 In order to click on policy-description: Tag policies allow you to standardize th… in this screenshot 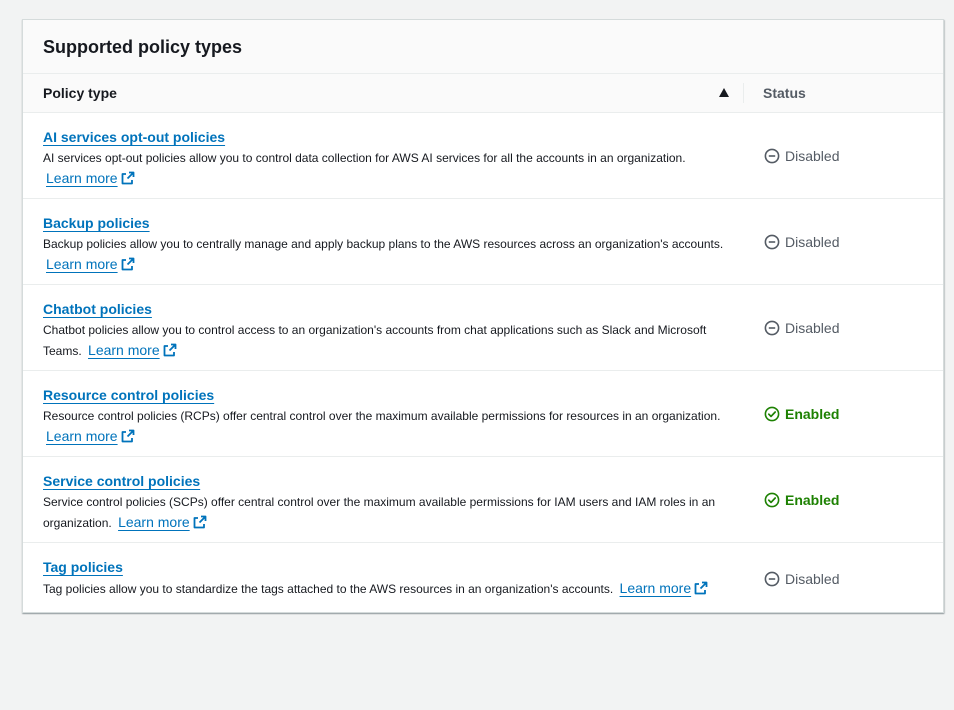, I will do `click(393, 589)`.